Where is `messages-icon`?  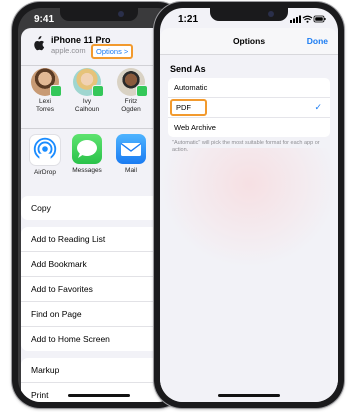
messages-icon is located at coordinates (87, 149).